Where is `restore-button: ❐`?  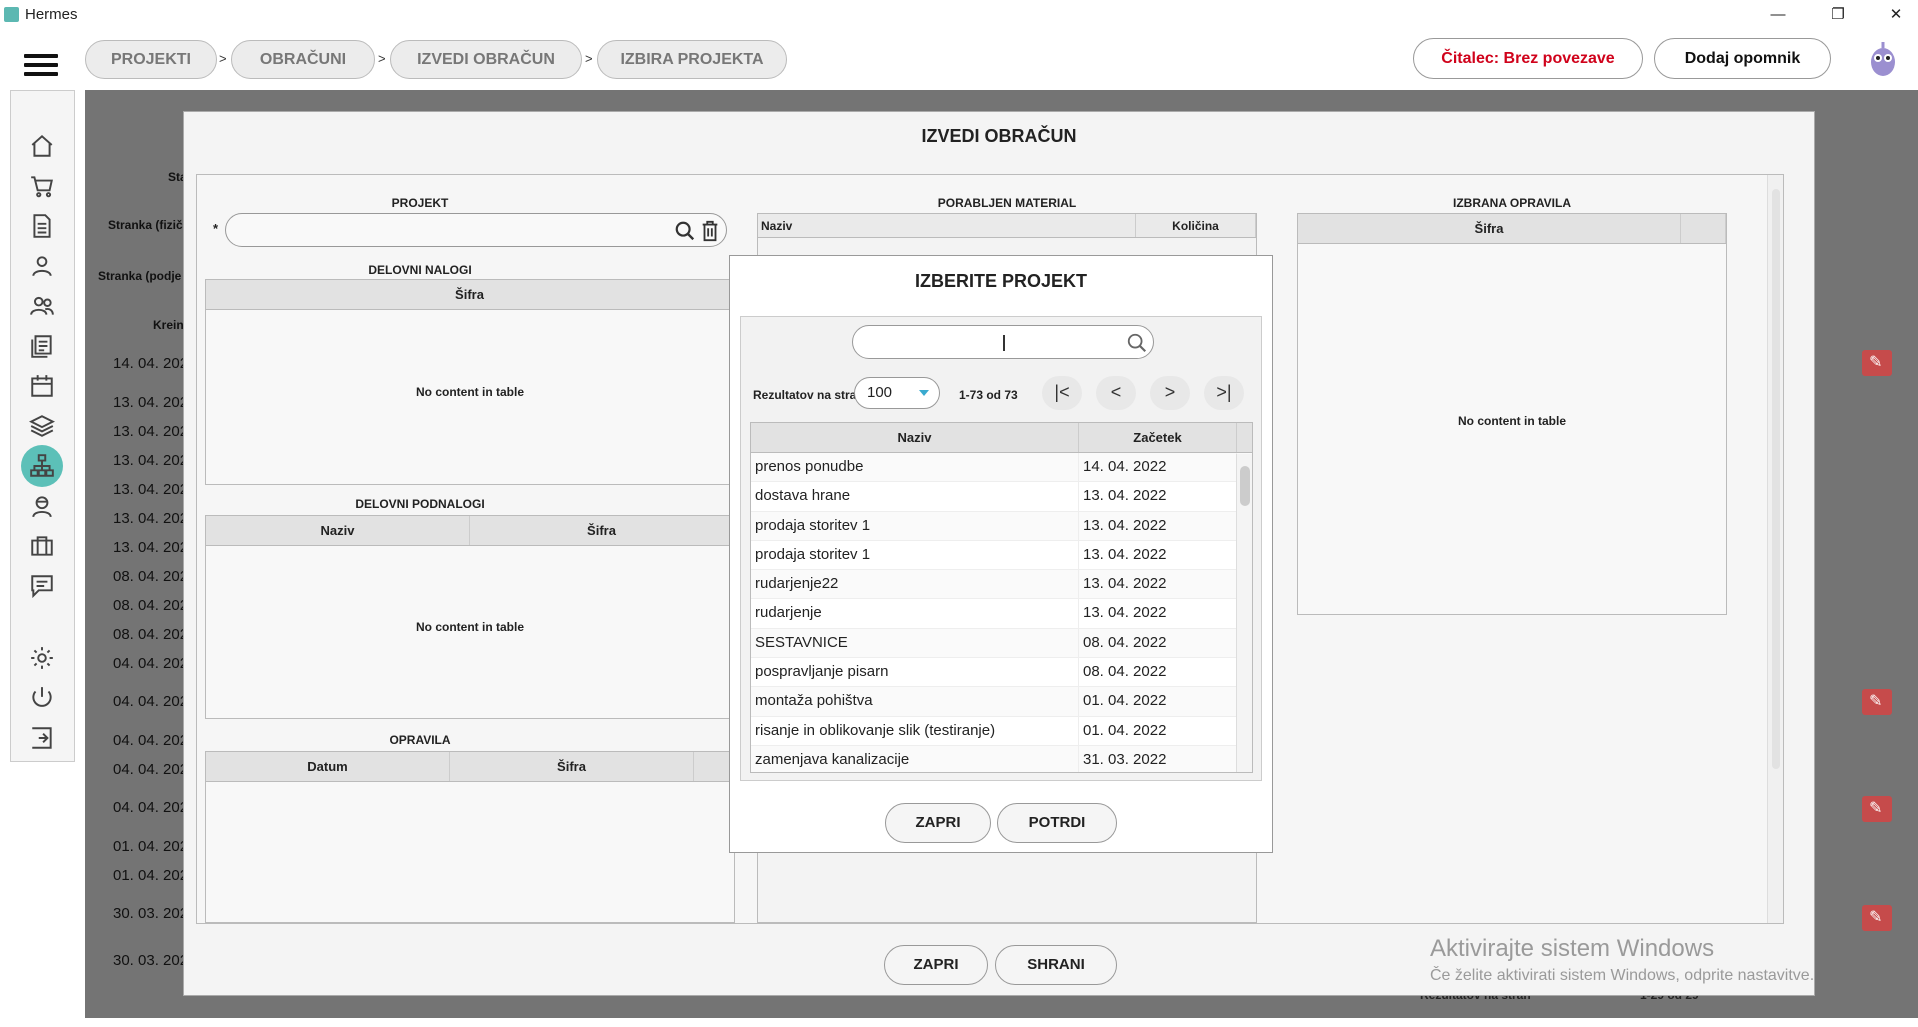
restore-button: ❐ is located at coordinates (1838, 15).